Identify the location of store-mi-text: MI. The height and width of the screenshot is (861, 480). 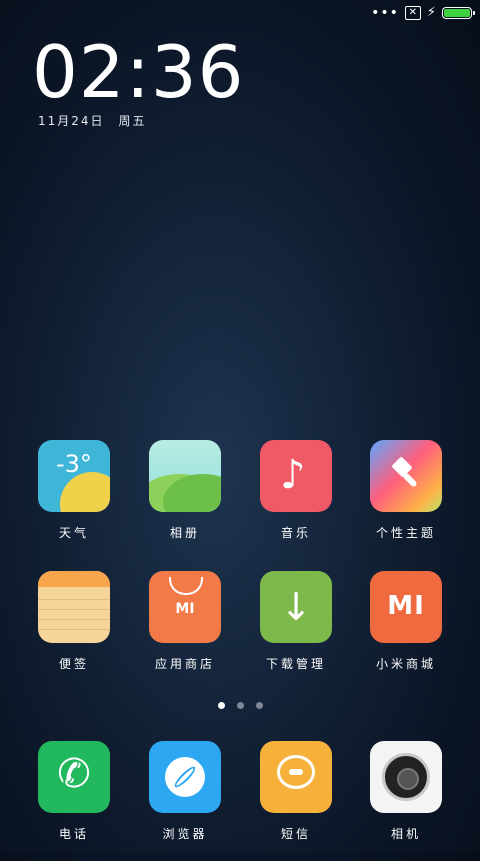
(185, 609).